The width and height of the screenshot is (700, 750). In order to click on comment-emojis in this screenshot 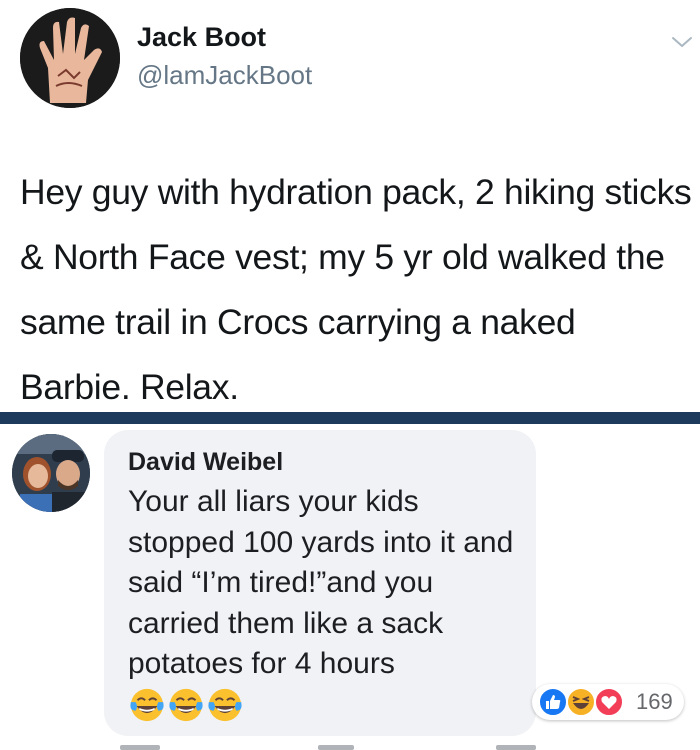, I will do `click(186, 706)`.